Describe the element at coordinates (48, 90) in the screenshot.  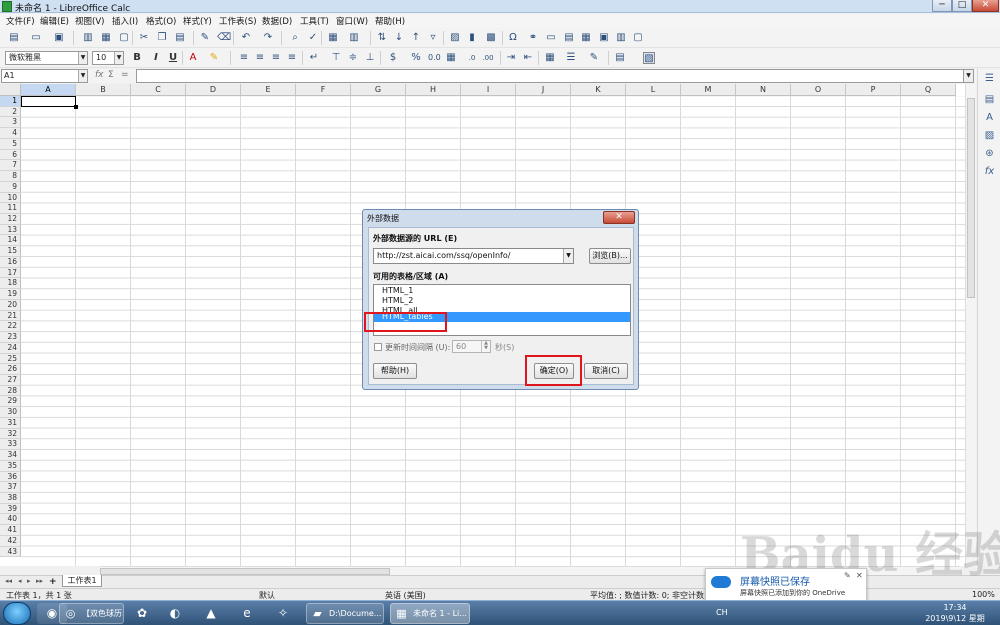
I see `column-header: A` at that location.